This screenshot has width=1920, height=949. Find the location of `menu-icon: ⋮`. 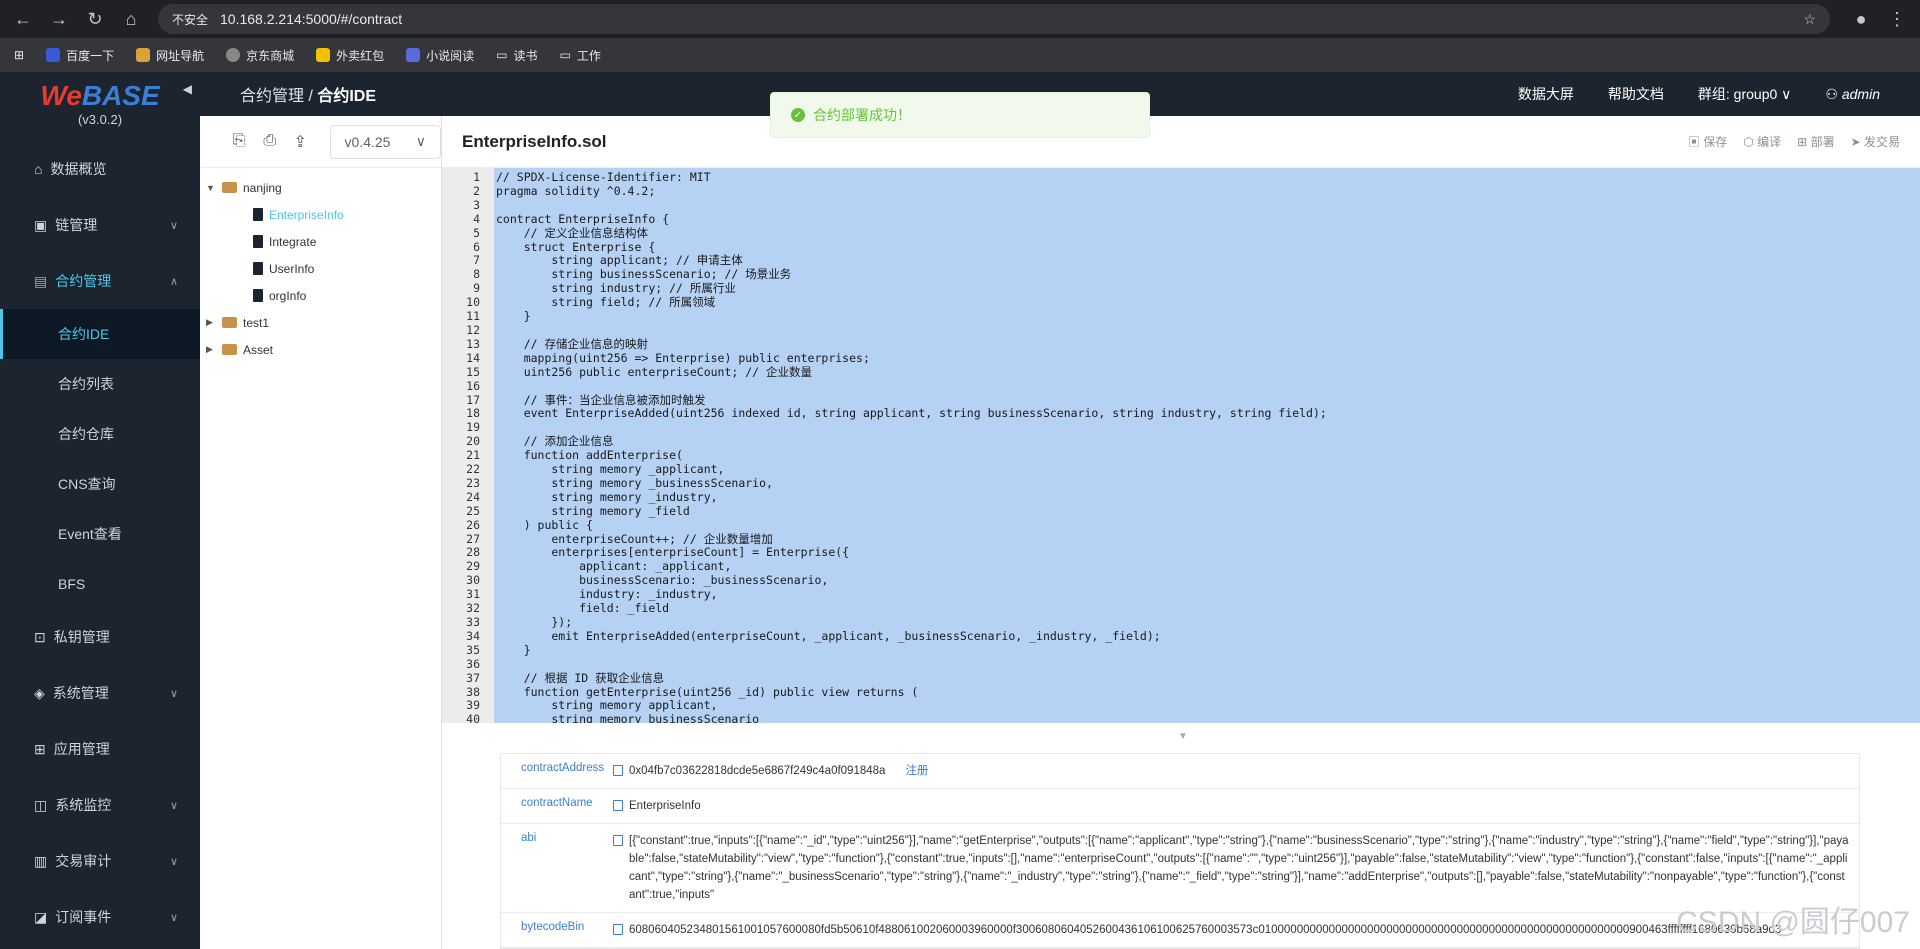

menu-icon: ⋮ is located at coordinates (1897, 19).